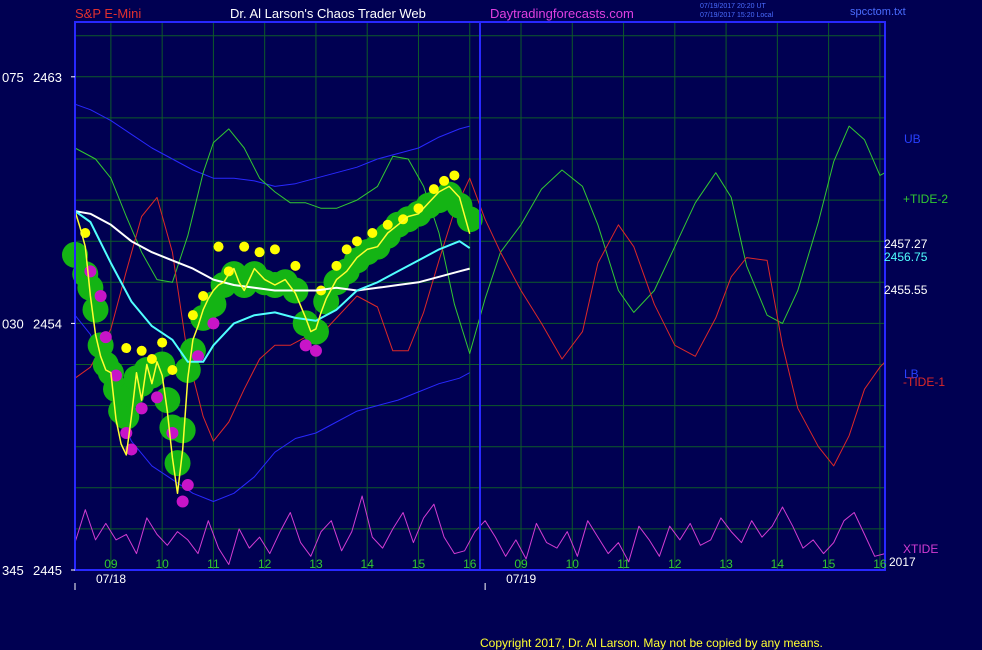  I want to click on fast-ma-last-label: 2456.75, so click(906, 257).